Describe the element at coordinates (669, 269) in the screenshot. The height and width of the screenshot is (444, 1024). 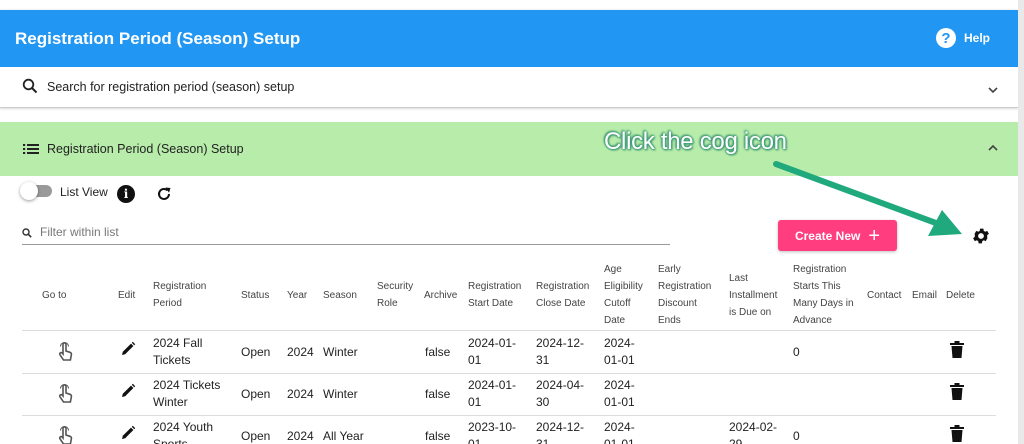
I see `col-text: Early` at that location.